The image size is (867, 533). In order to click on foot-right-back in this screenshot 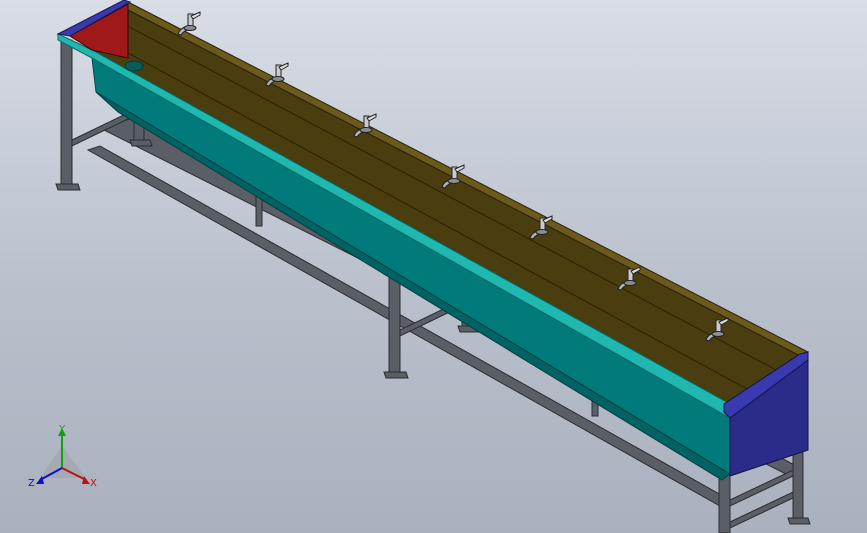, I will do `click(799, 521)`.